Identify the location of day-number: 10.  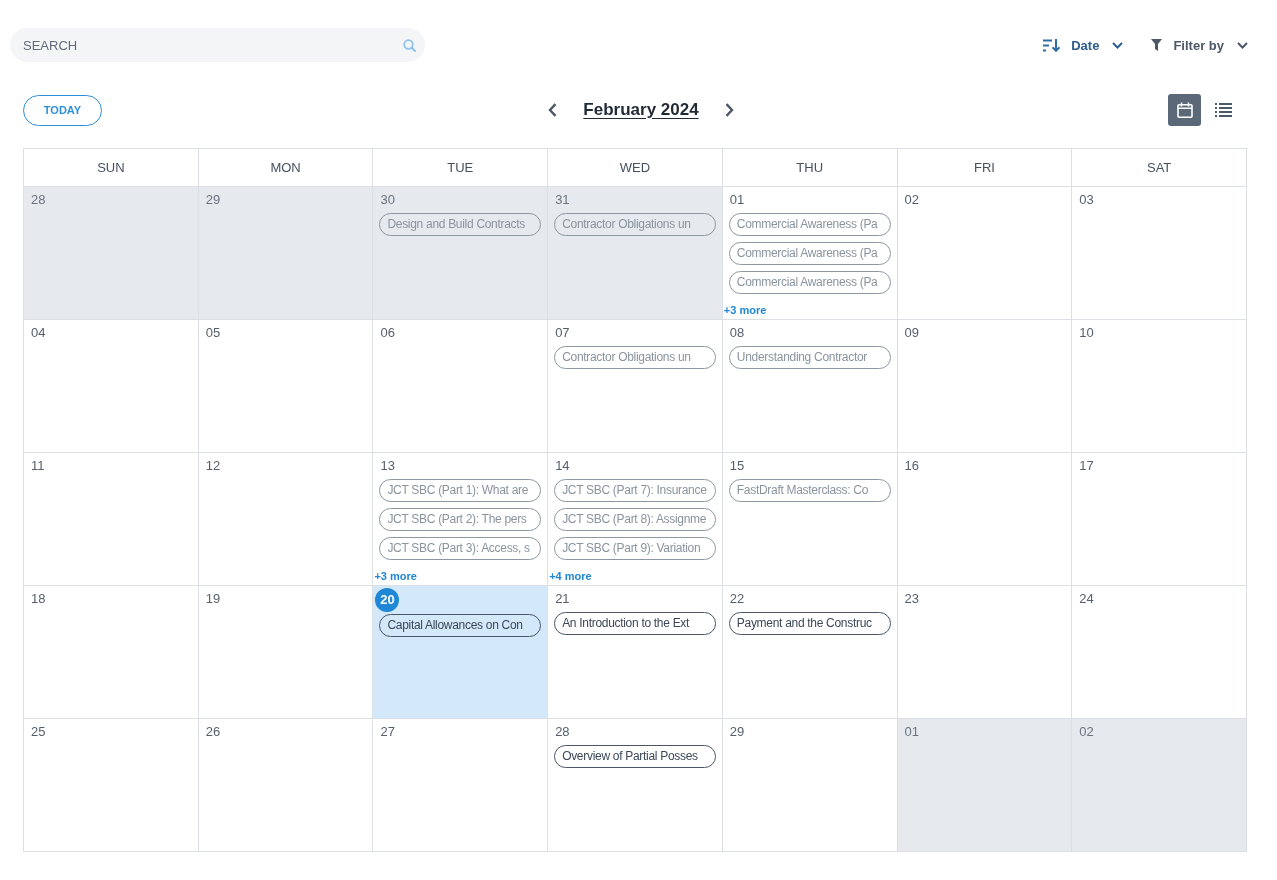
(1086, 333).